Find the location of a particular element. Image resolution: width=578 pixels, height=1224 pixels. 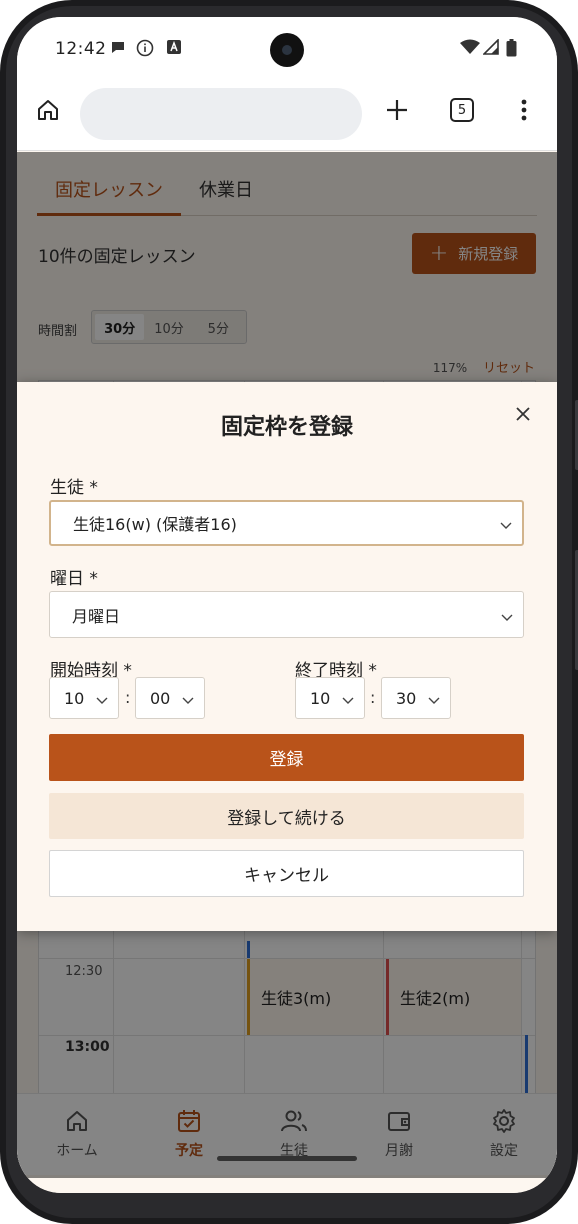

plus-icon is located at coordinates (397, 110).